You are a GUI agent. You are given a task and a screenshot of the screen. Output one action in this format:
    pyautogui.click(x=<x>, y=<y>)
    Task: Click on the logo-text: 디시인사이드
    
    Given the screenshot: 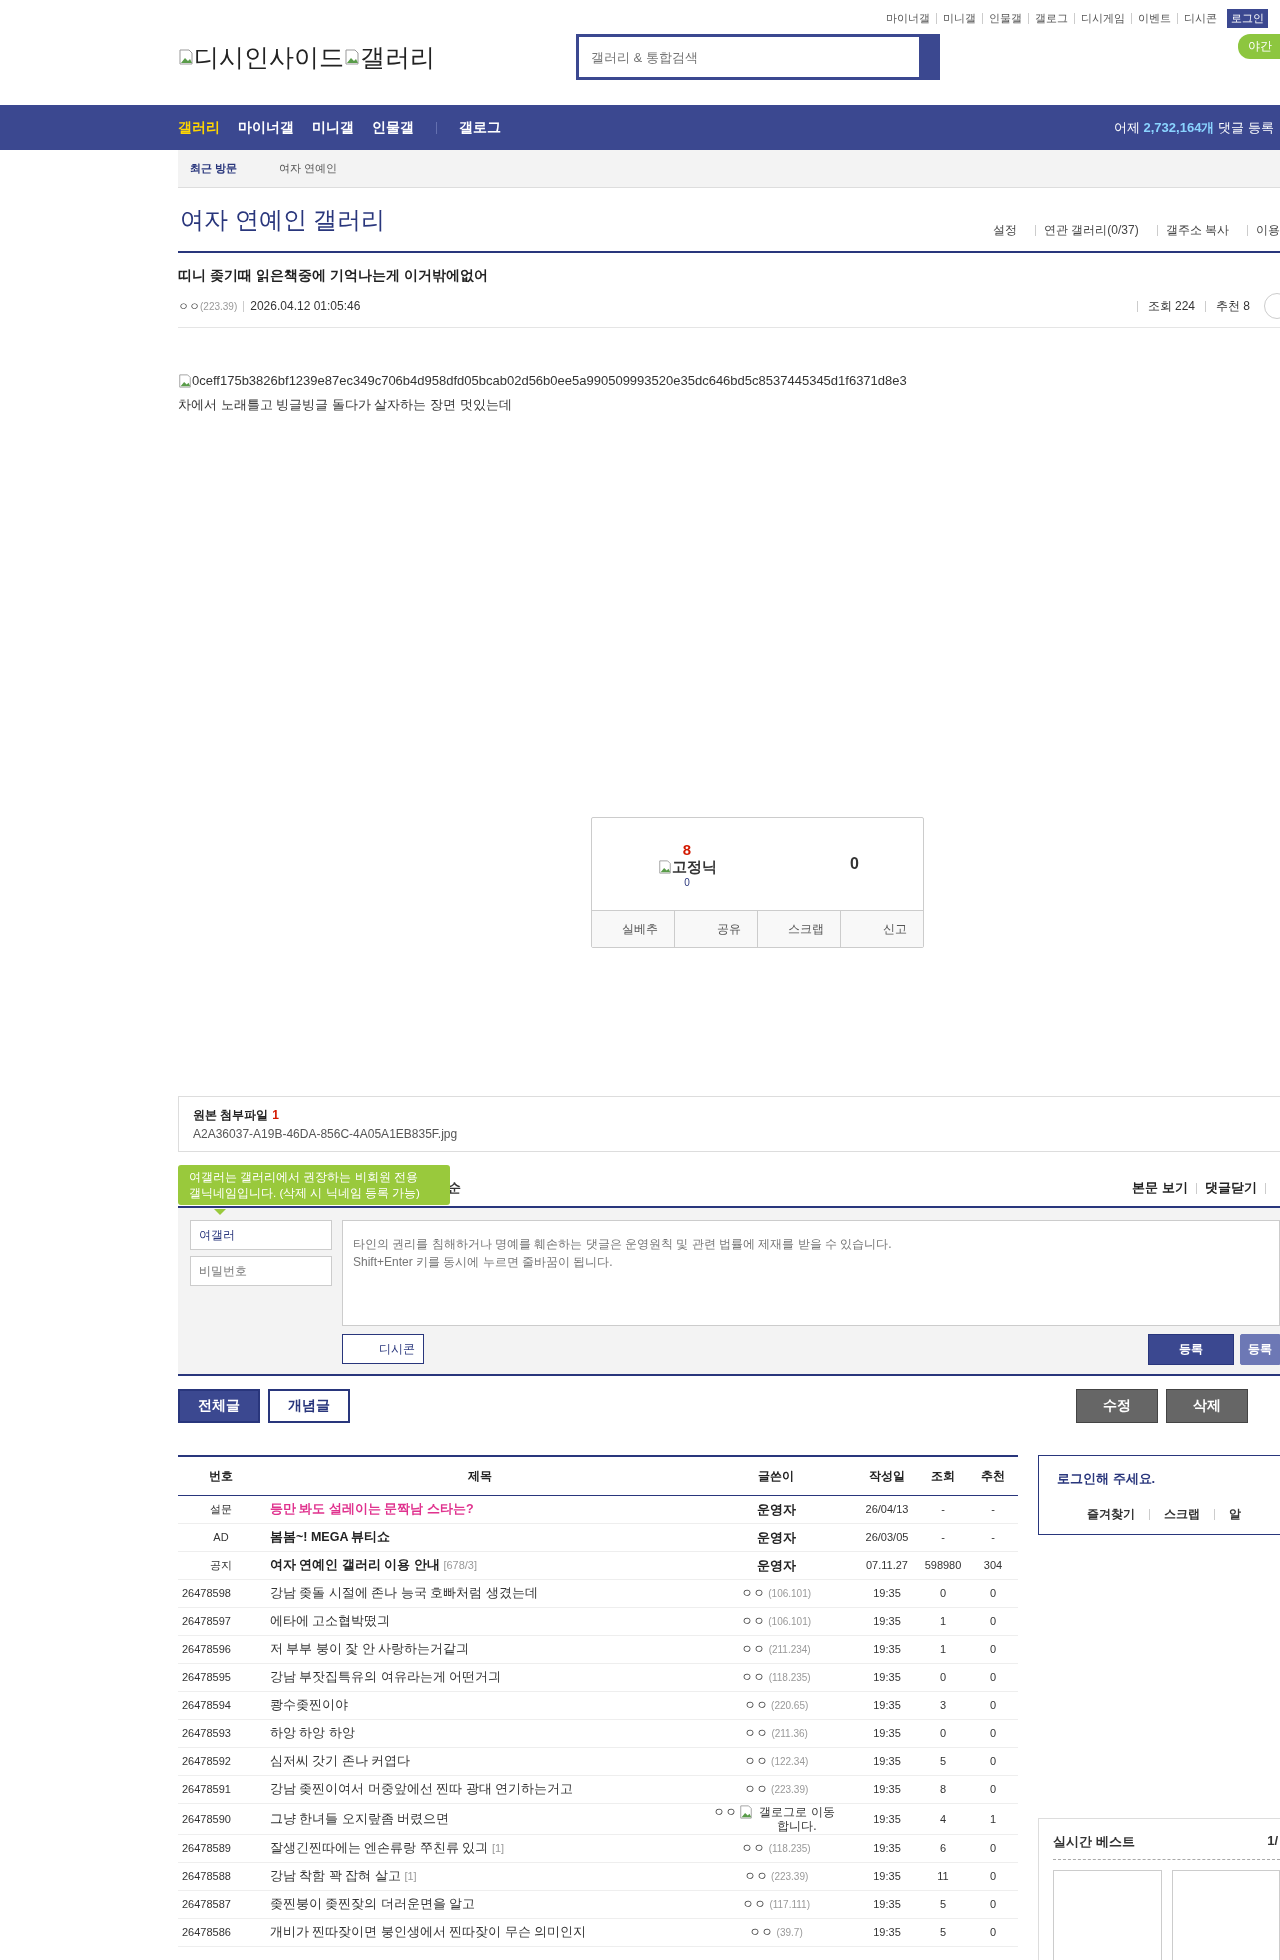 What is the action you would take?
    pyautogui.click(x=269, y=57)
    